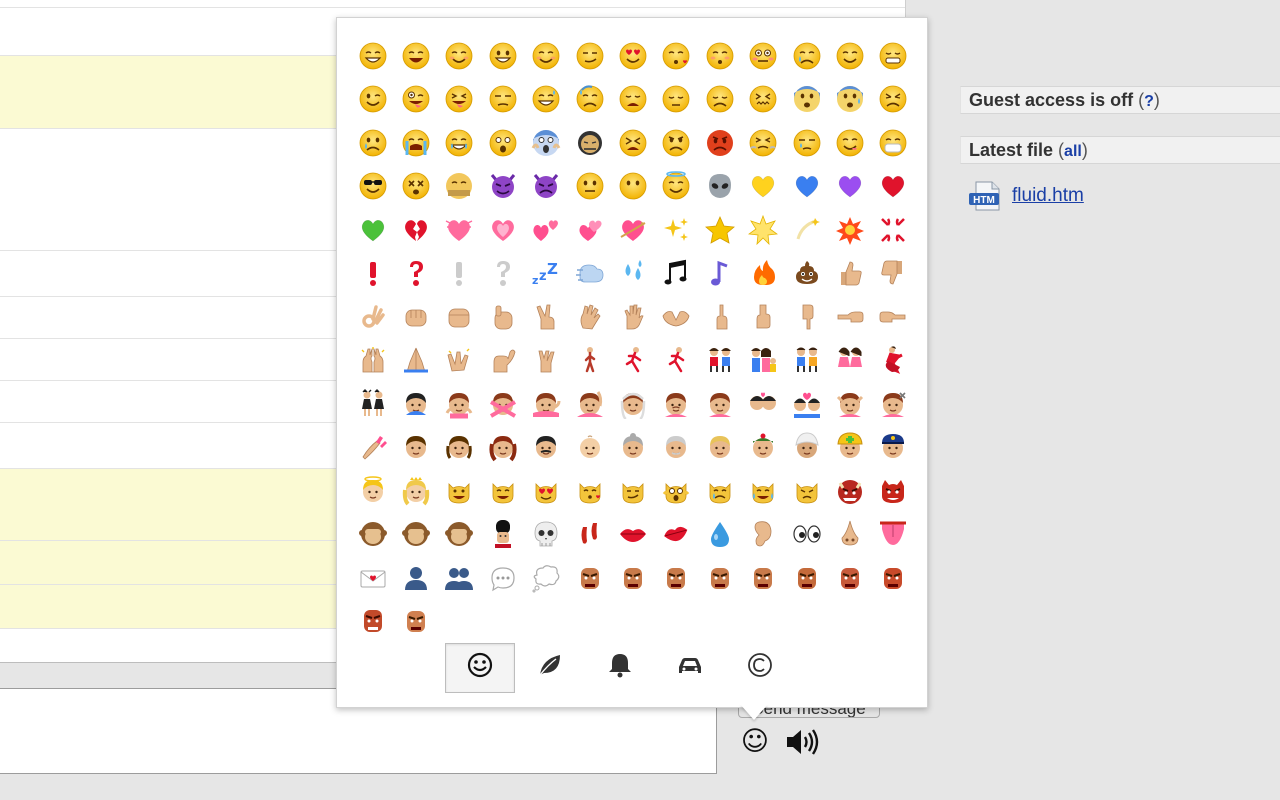  Describe the element at coordinates (459, 230) in the screenshot. I see `emoji-two-hearts-icon` at that location.